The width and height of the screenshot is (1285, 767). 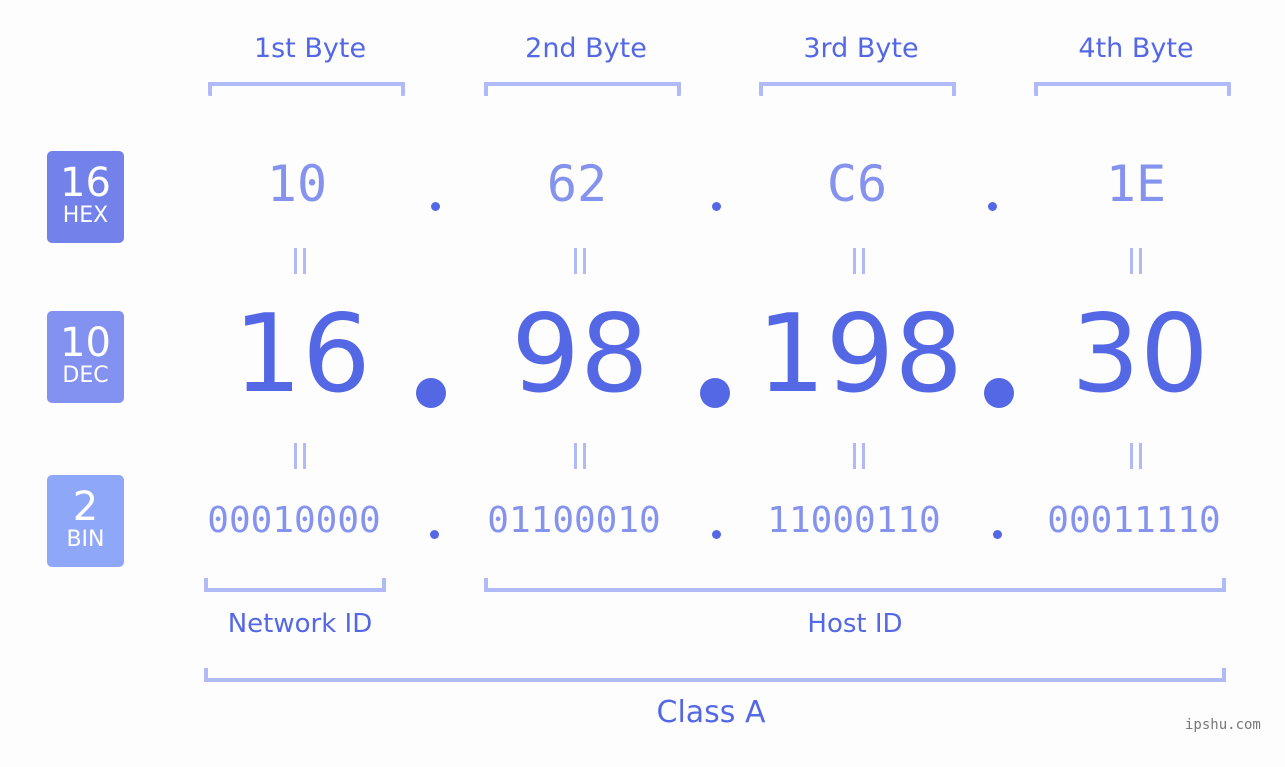 What do you see at coordinates (1134, 520) in the screenshot?
I see `bin-value-4: 00011110` at bounding box center [1134, 520].